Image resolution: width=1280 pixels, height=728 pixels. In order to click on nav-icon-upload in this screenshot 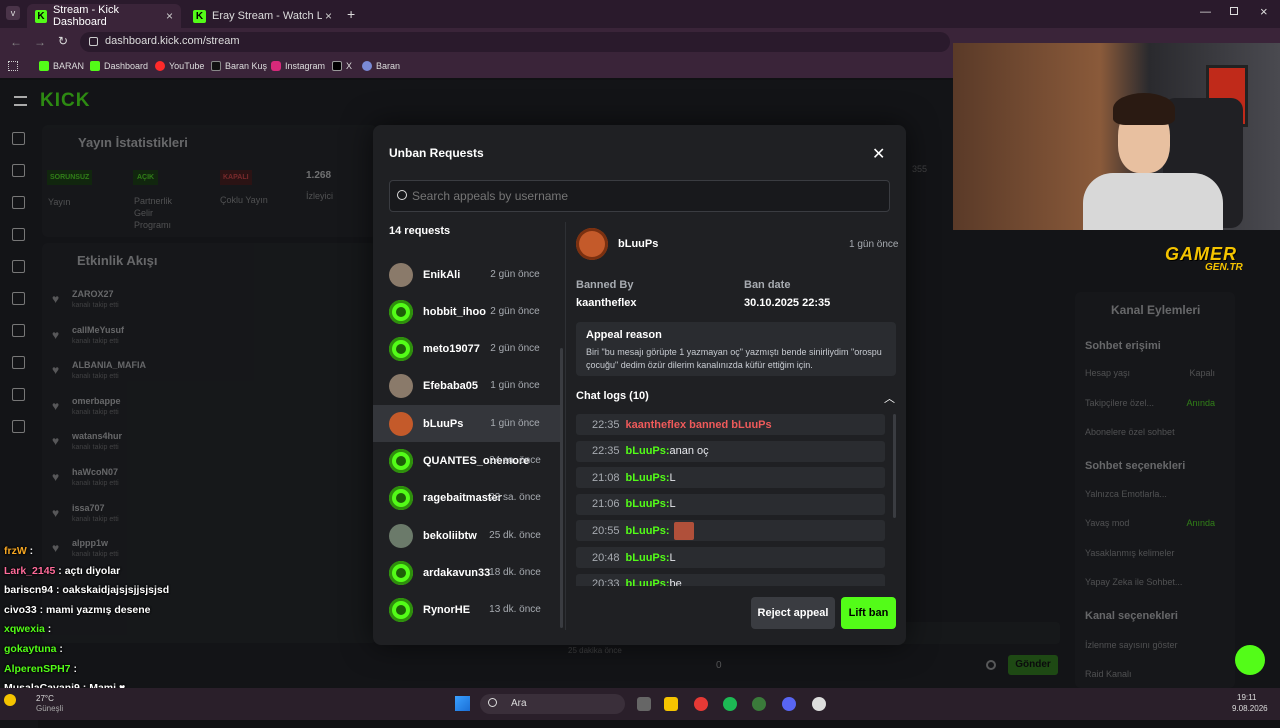, I will do `click(18, 426)`.